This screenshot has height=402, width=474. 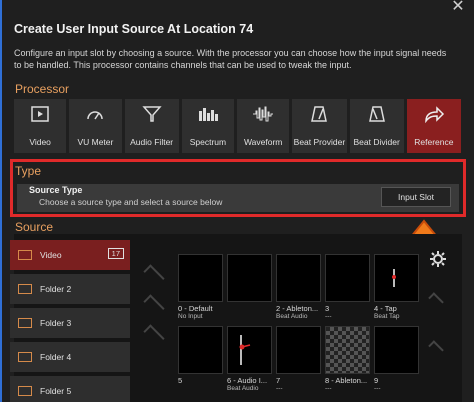 I want to click on video-icon, so click(x=40, y=114).